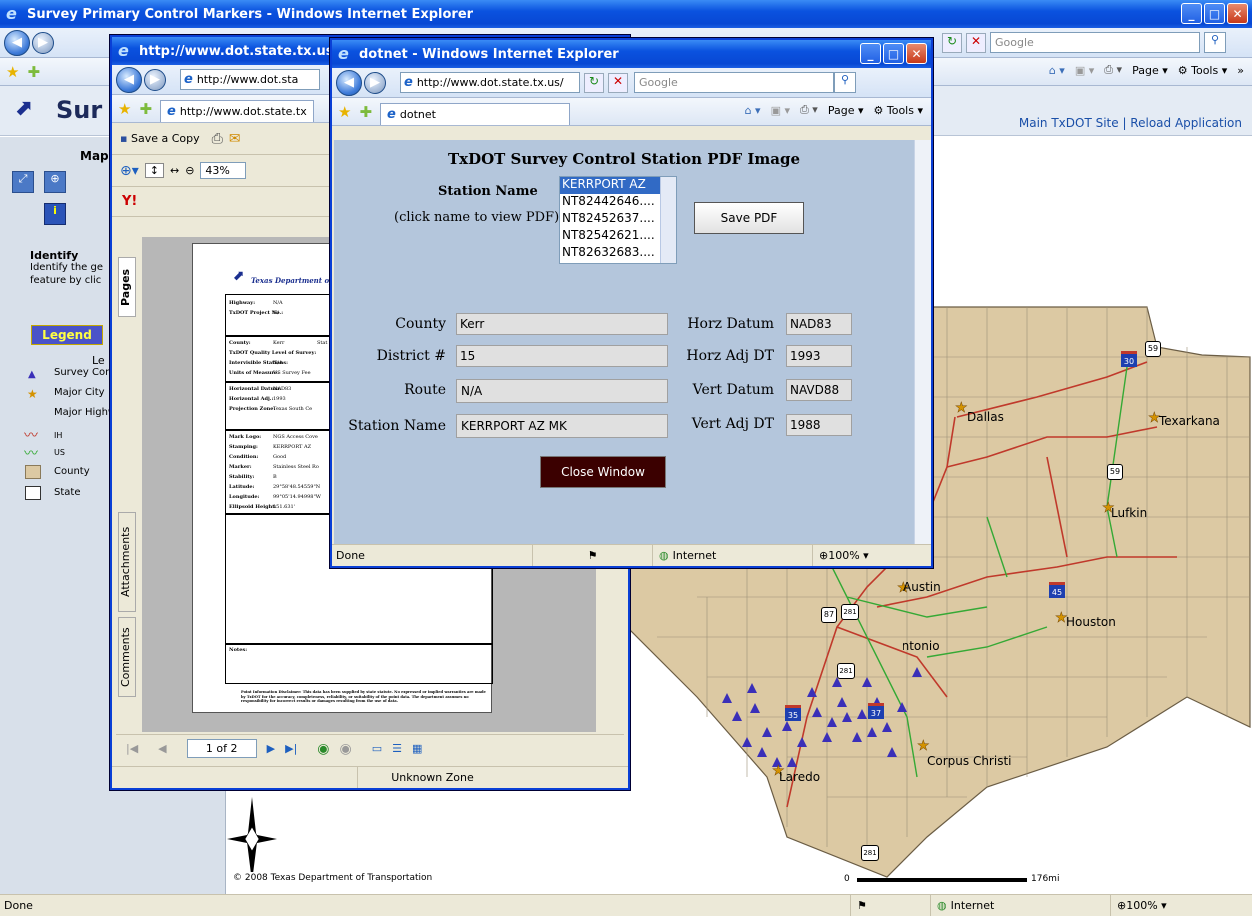 The image size is (1252, 916). What do you see at coordinates (490, 82) in the screenshot?
I see `dotnet-address-bar: e http://www.dot.state.tx.us/` at bounding box center [490, 82].